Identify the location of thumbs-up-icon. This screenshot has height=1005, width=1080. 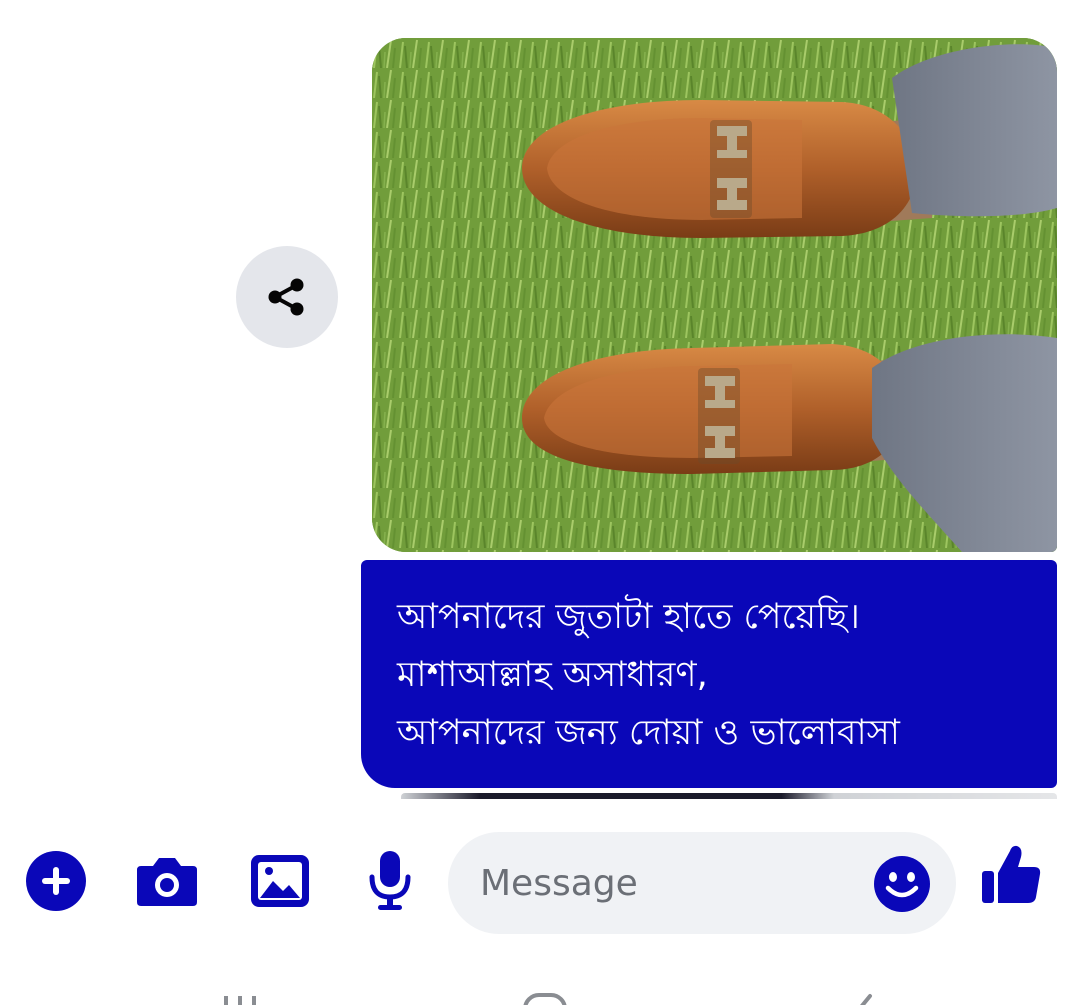
(1011, 874).